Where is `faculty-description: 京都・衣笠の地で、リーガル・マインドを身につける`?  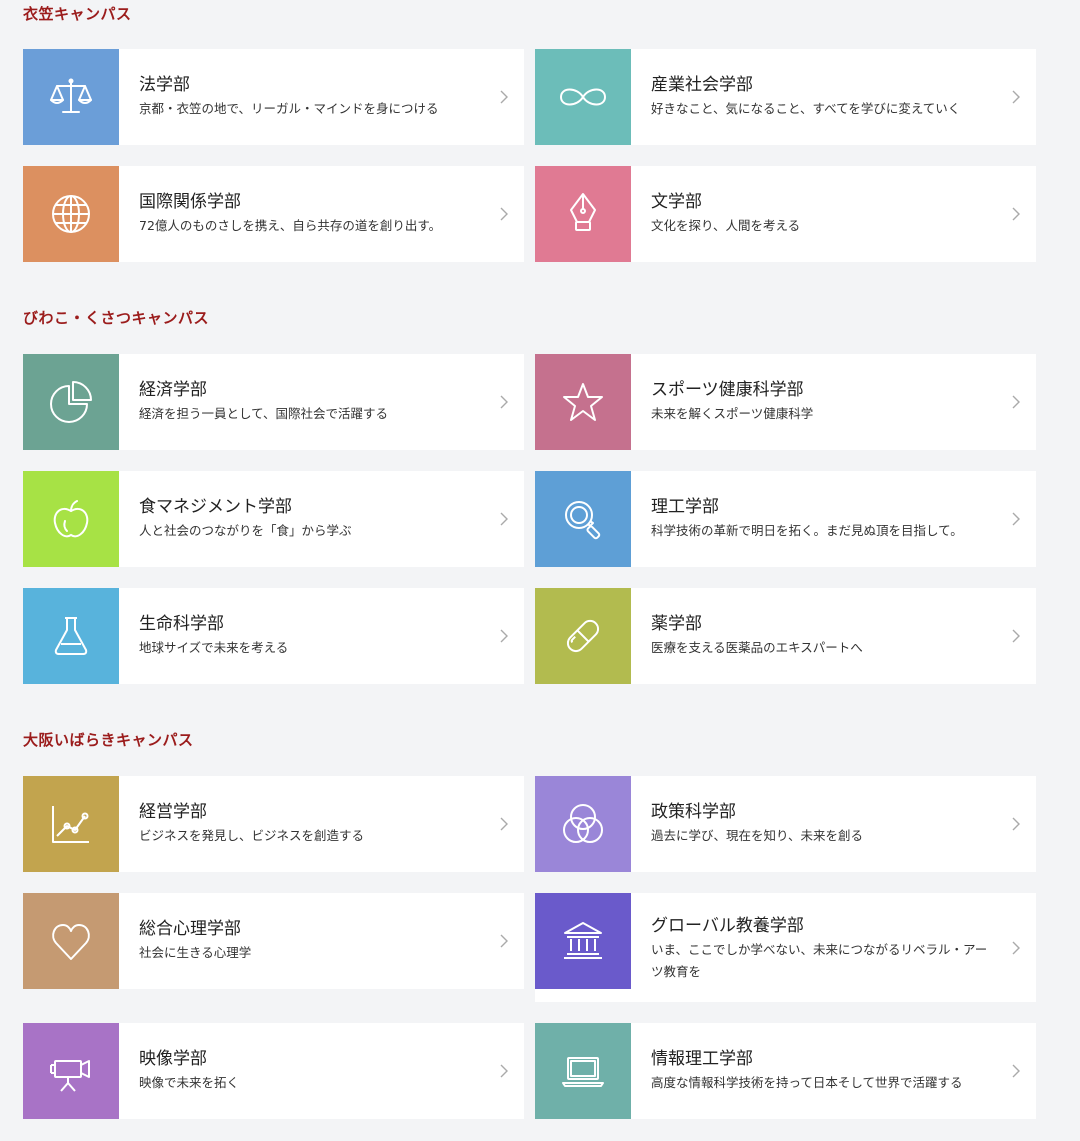 faculty-description: 京都・衣笠の地で、リーガル・マインドを身につける is located at coordinates (289, 108).